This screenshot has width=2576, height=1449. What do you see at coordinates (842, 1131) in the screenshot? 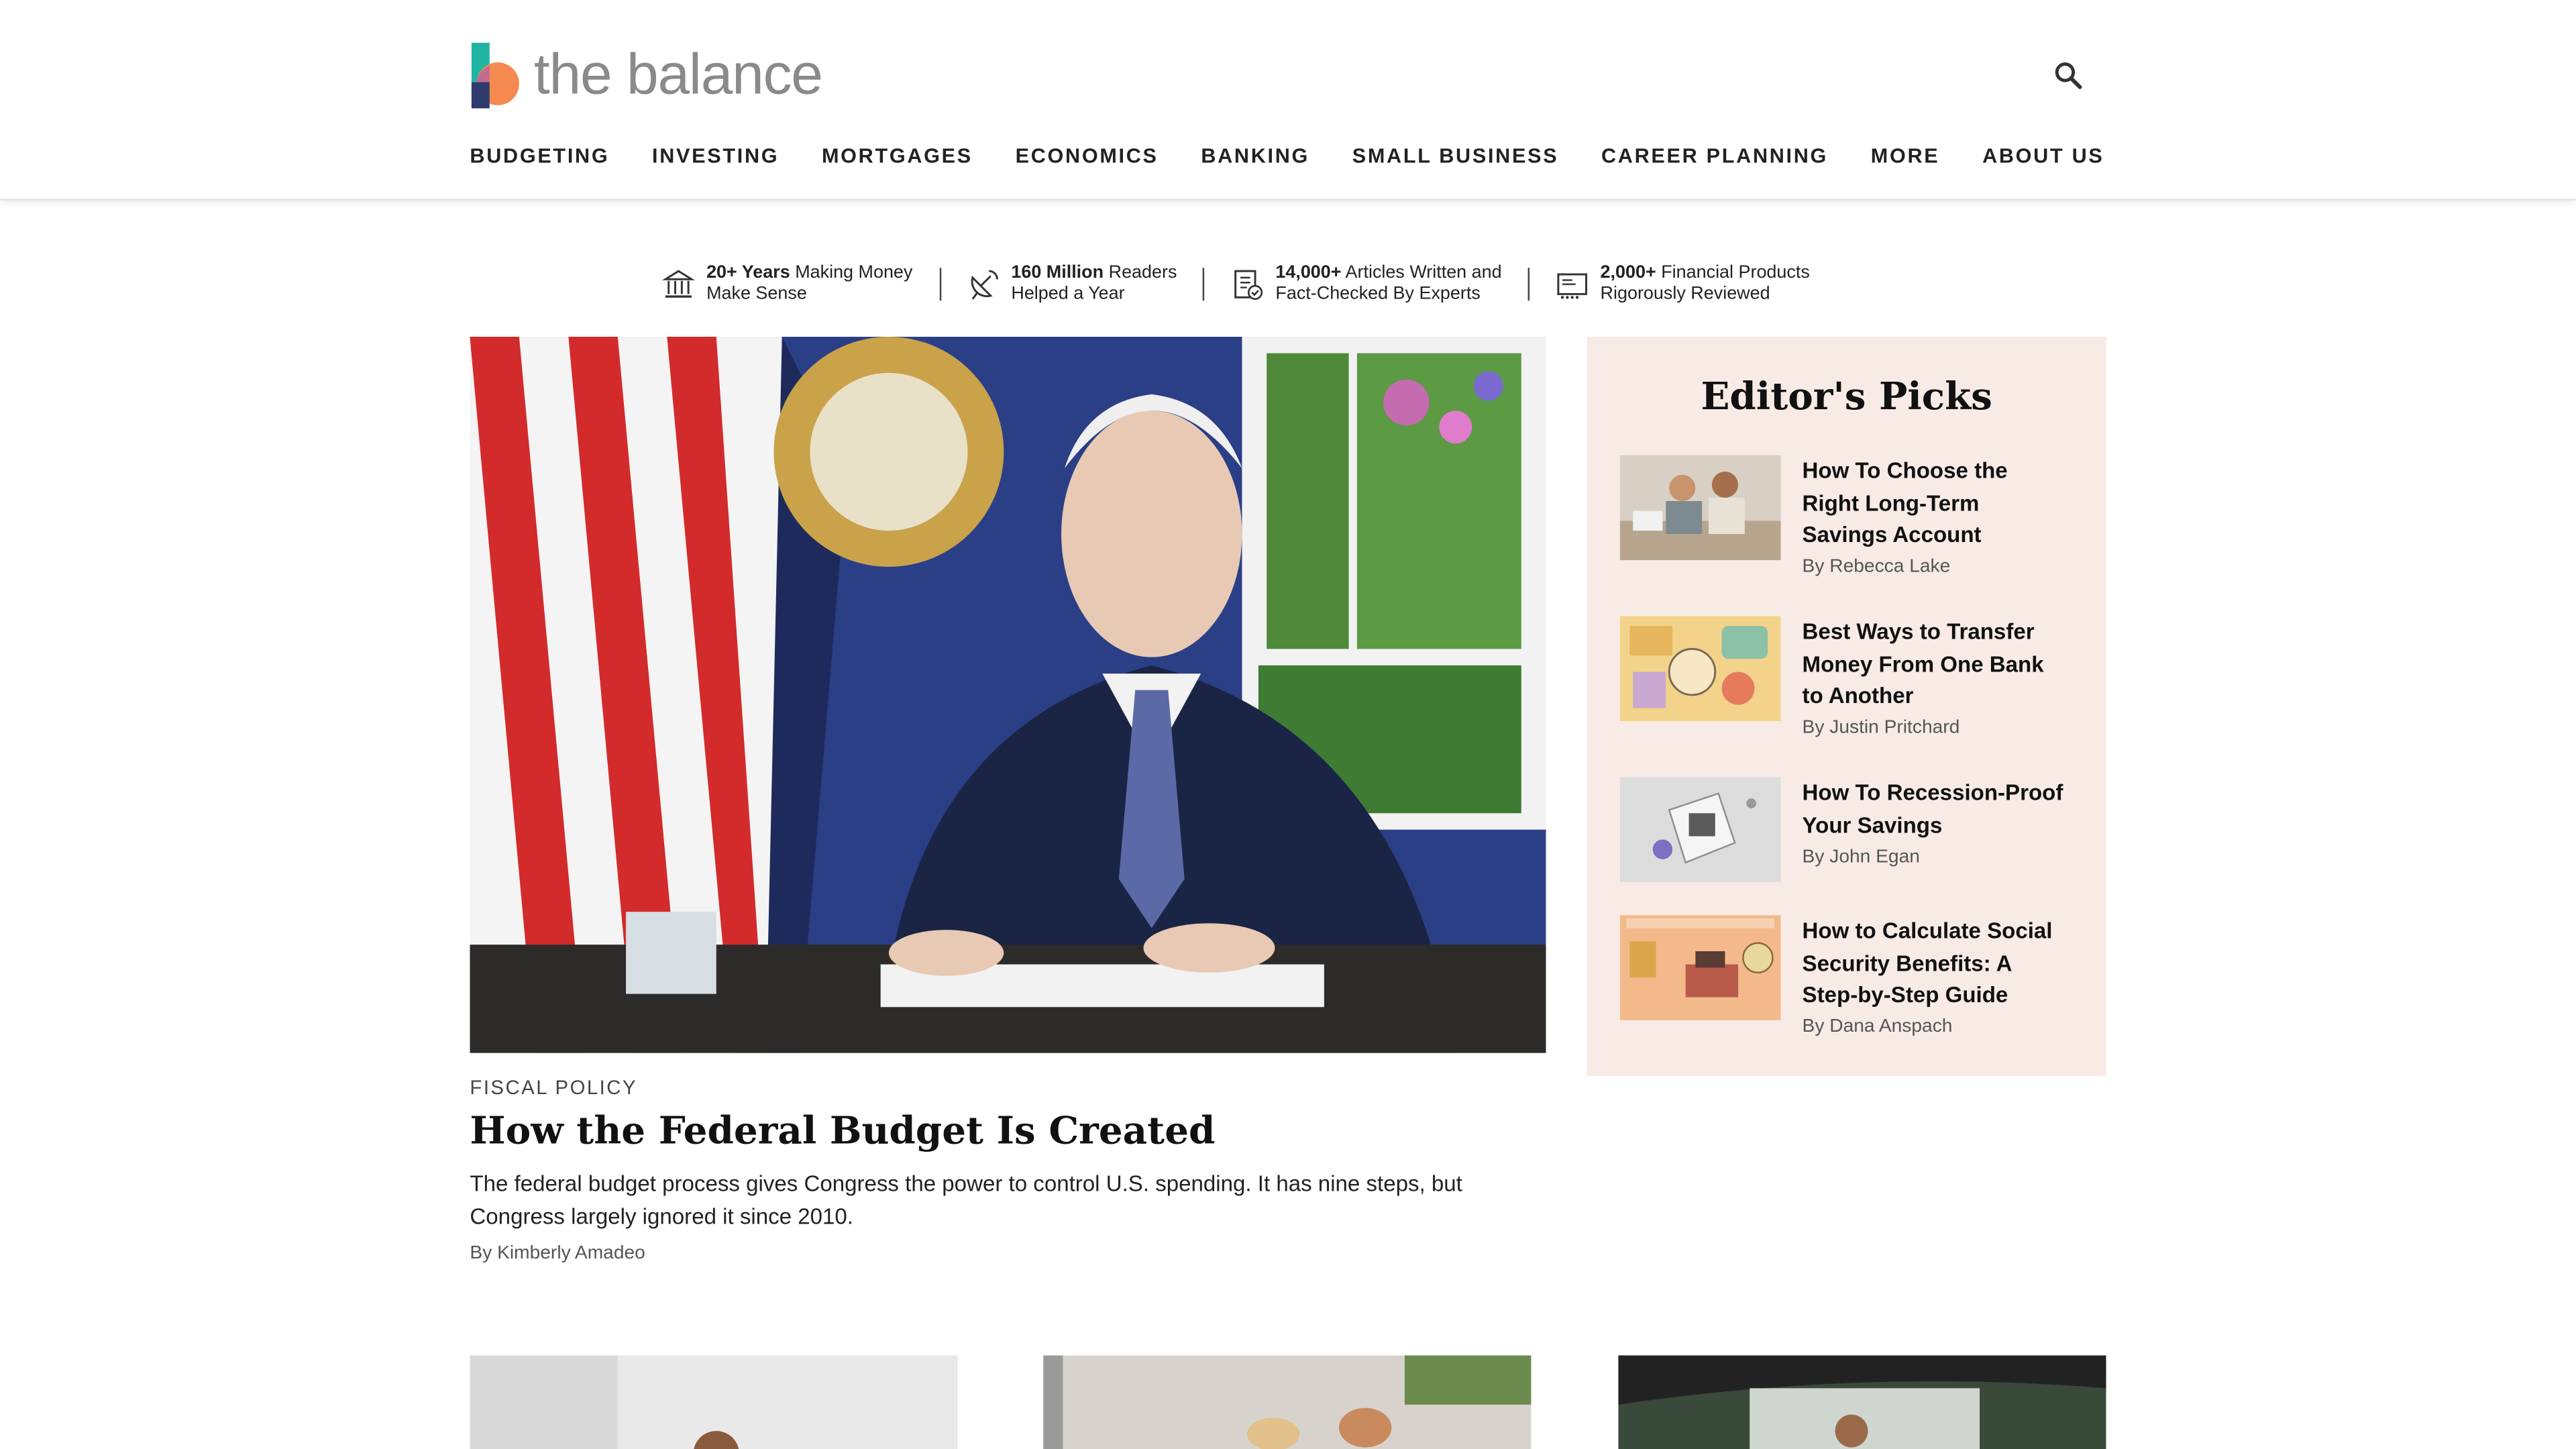
I see `hero-title: How the Federal Budget Is Created` at bounding box center [842, 1131].